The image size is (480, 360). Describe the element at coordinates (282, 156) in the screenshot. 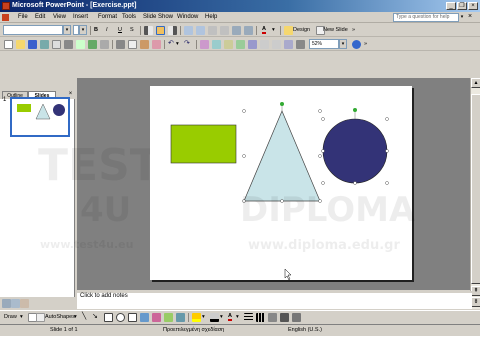

I see `triangle-shape` at that location.